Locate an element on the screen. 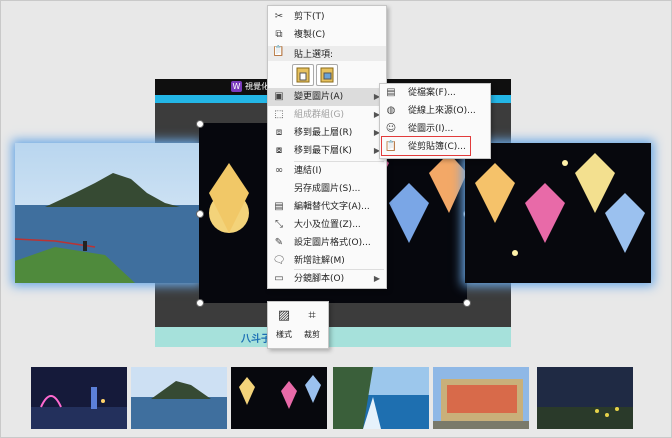 The image size is (672, 438). thumbnail-coast is located at coordinates (381, 398).